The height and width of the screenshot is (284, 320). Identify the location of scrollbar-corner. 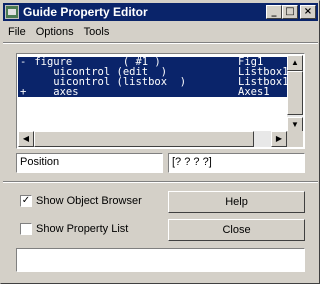
(295, 139).